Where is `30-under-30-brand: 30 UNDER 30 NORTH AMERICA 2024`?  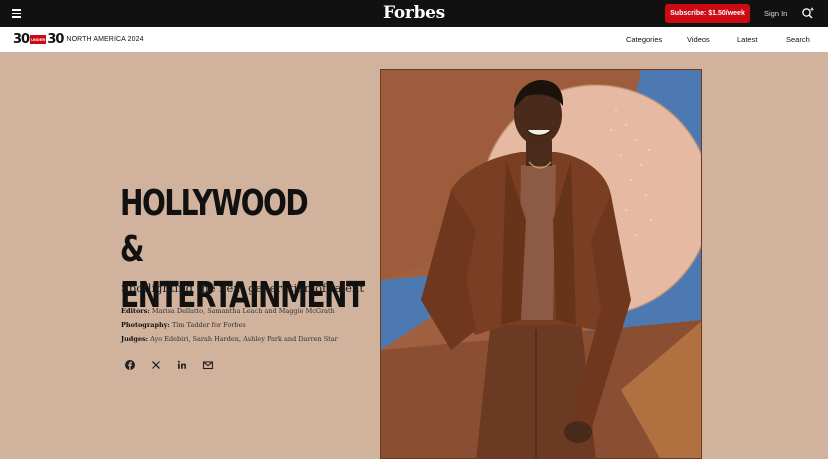
30-under-30-brand: 30 UNDER 30 NORTH AMERICA 2024 is located at coordinates (78, 39).